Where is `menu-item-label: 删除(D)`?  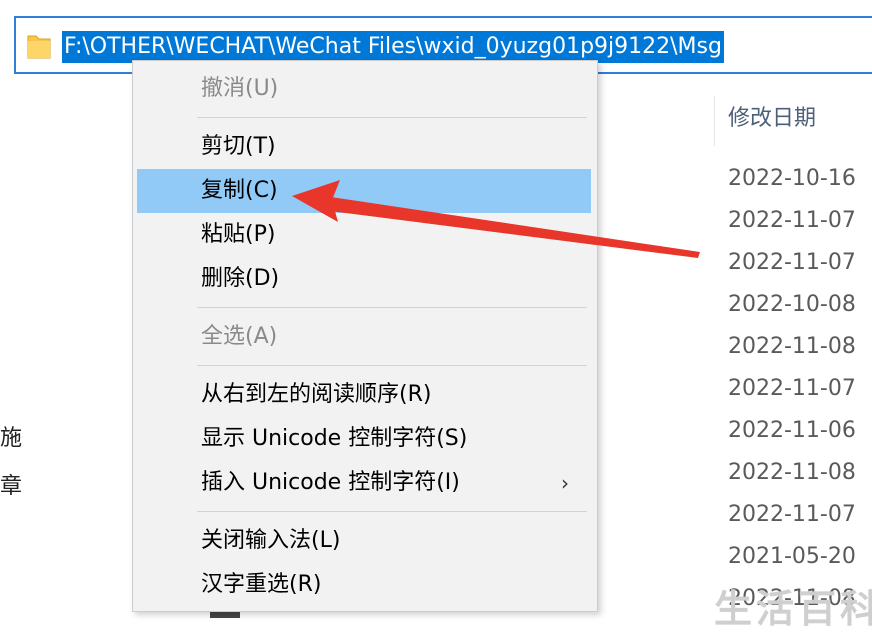
menu-item-label: 删除(D) is located at coordinates (240, 278).